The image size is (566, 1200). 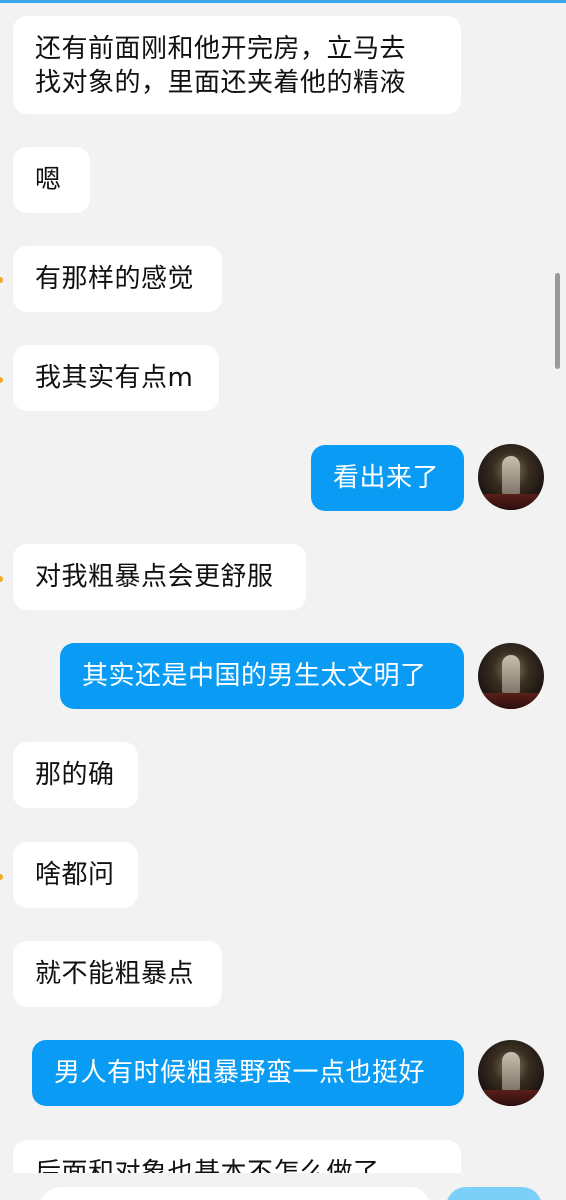 I want to click on message-input, so click(x=235, y=1193).